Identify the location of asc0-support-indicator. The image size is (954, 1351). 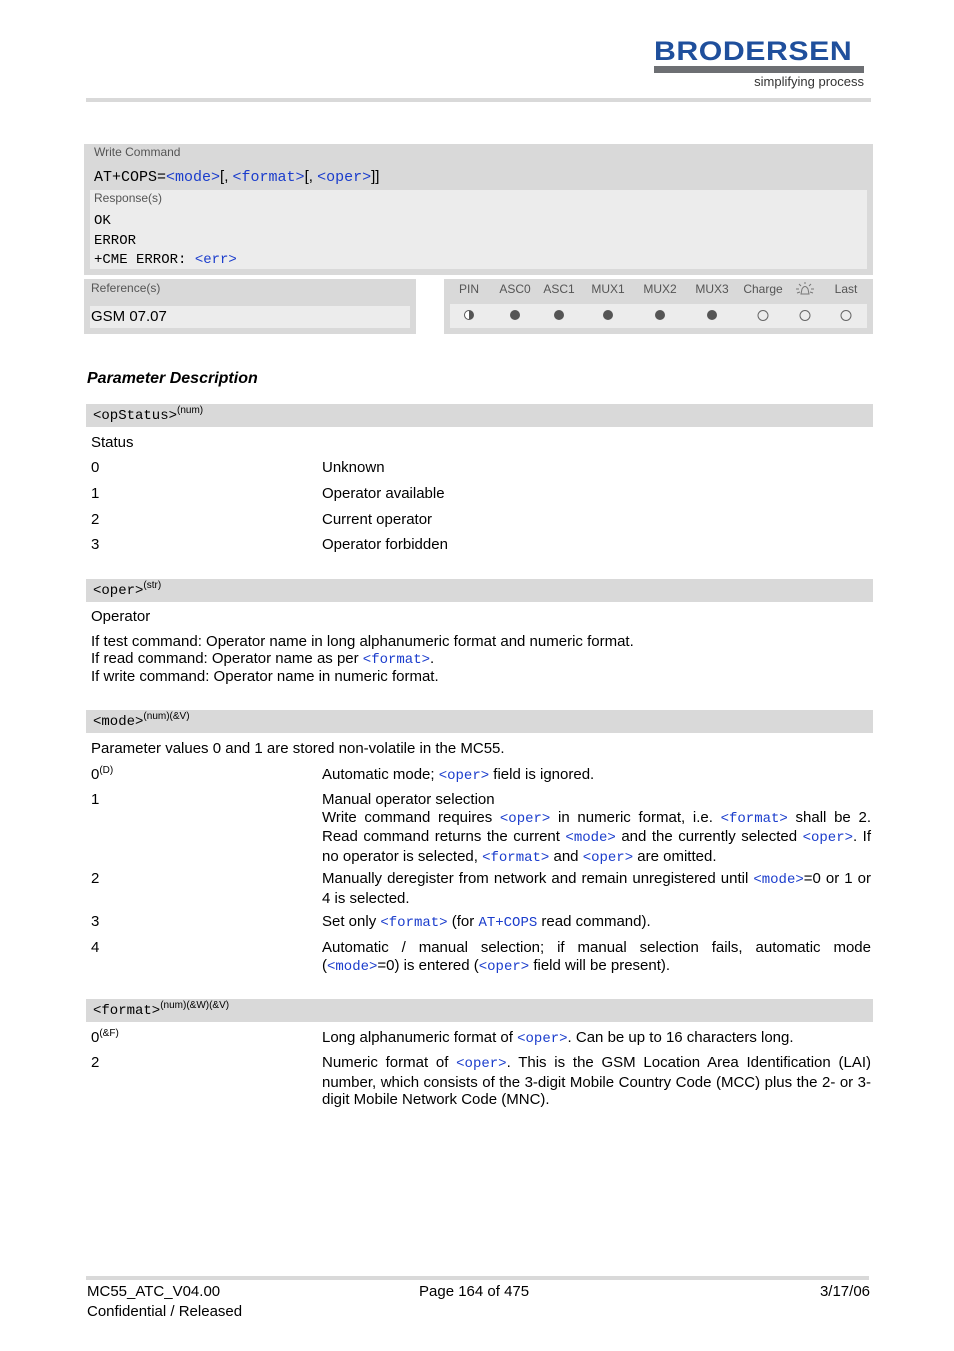
(515, 315).